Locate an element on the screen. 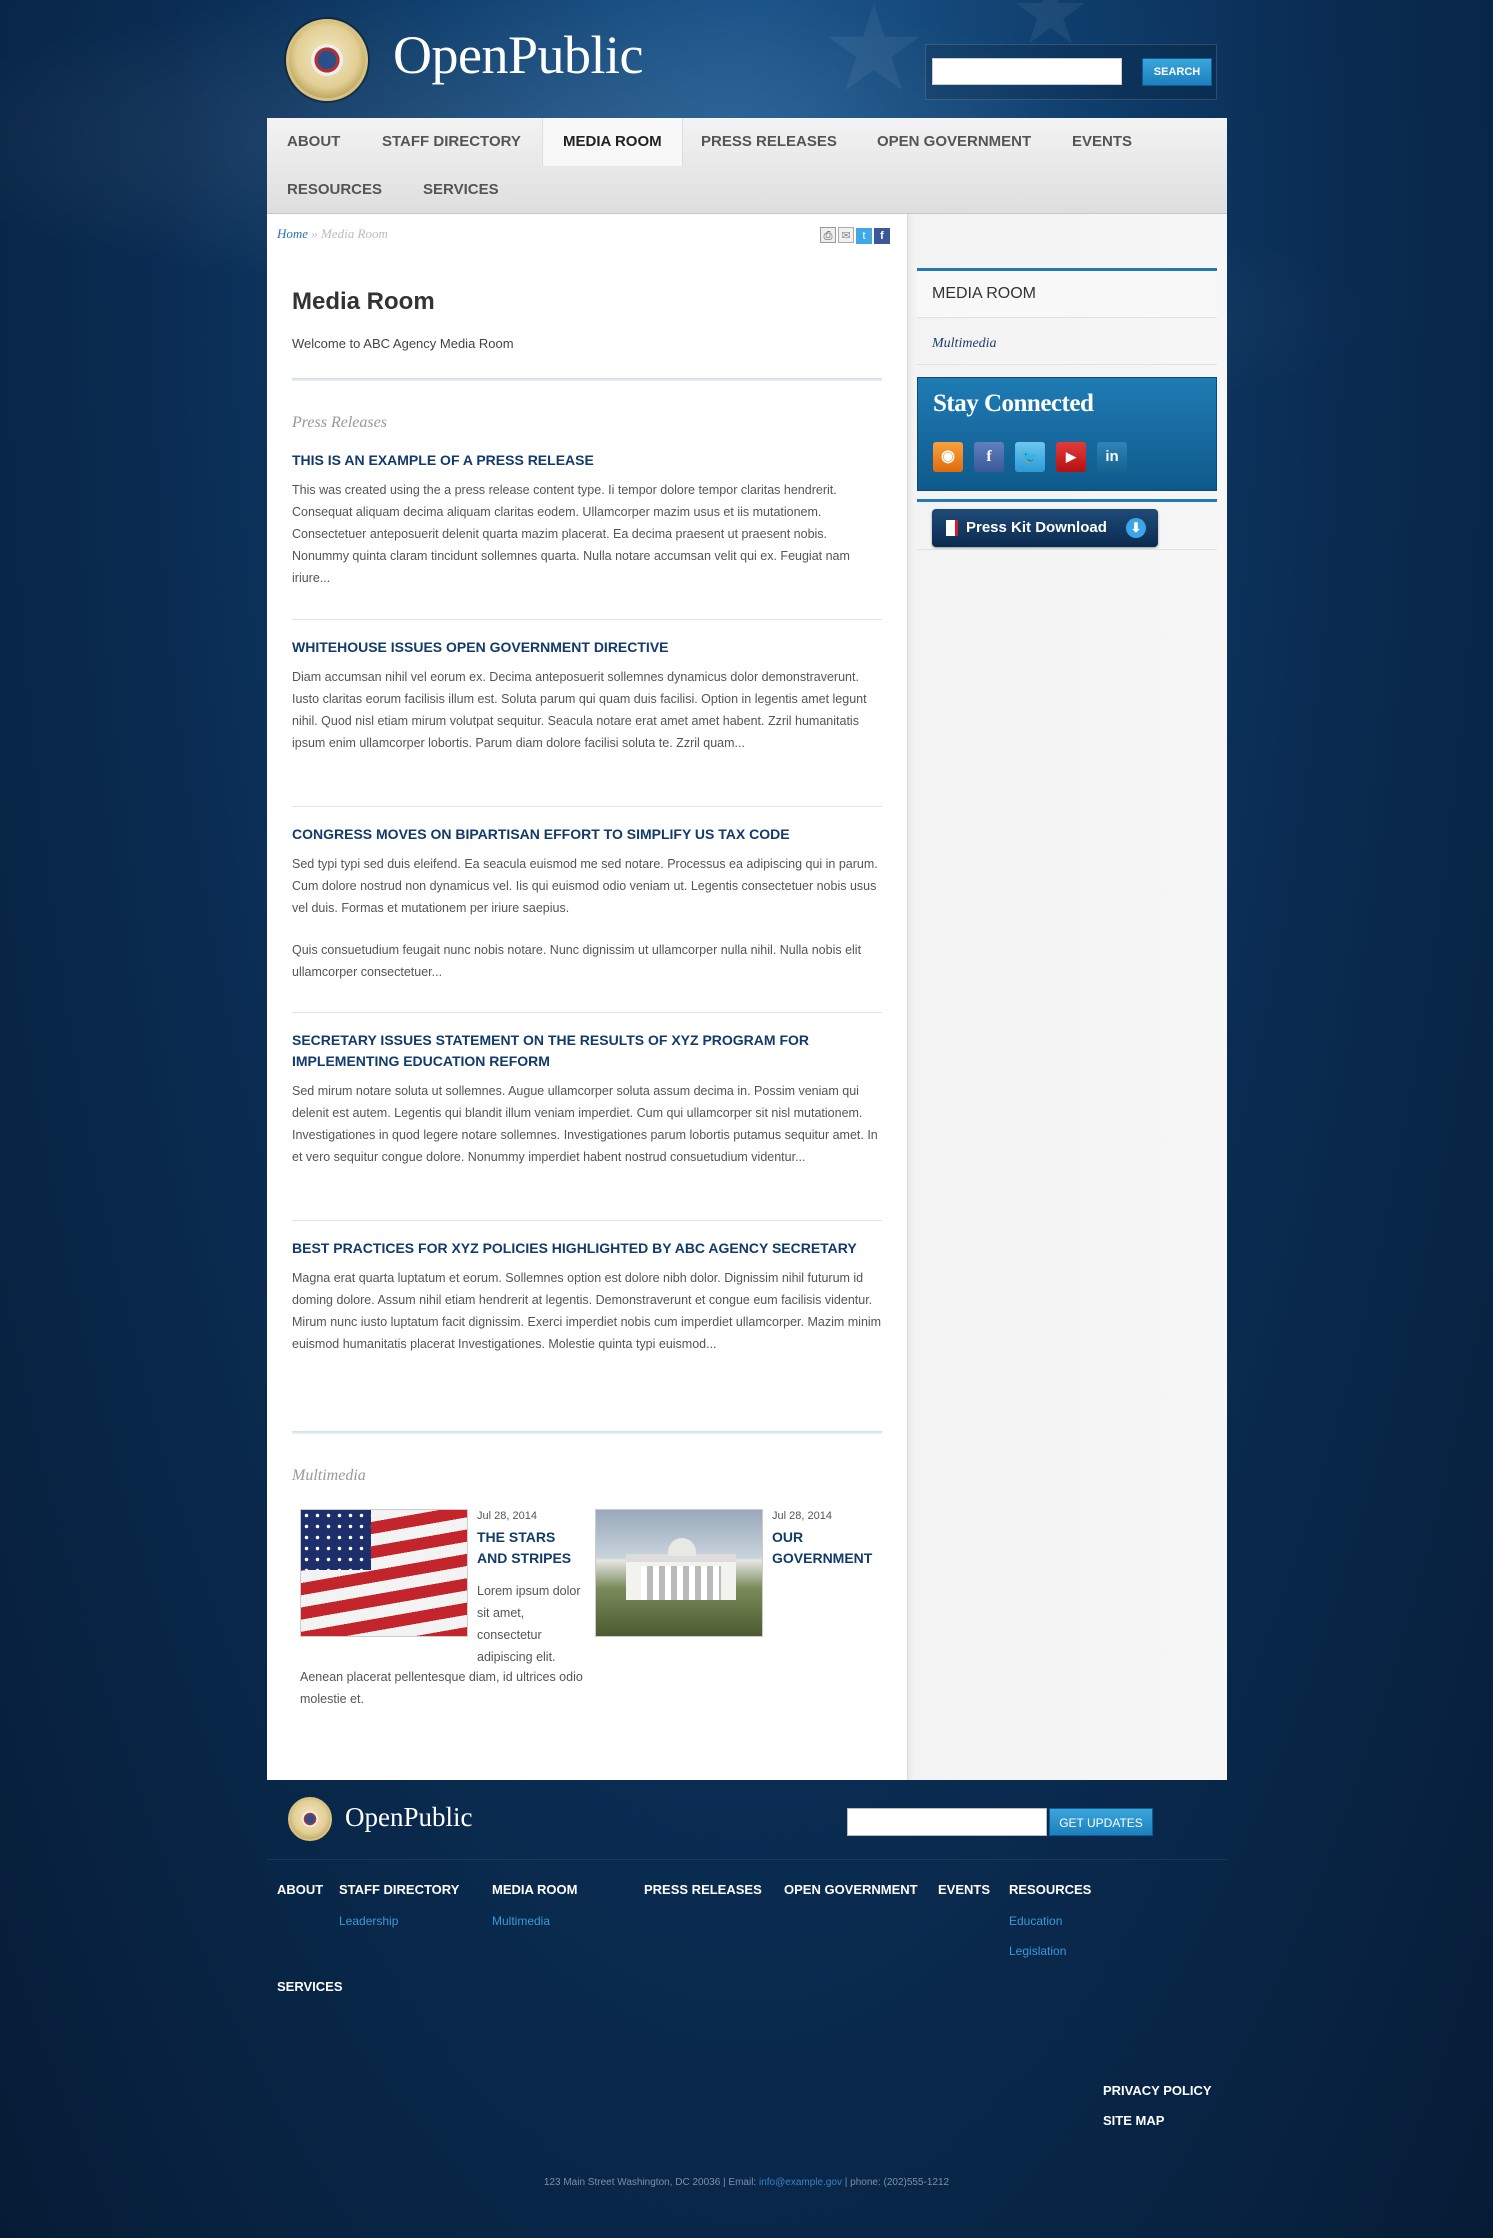  multimedia-title: THE STARS AND STRIPES is located at coordinates (532, 1548).